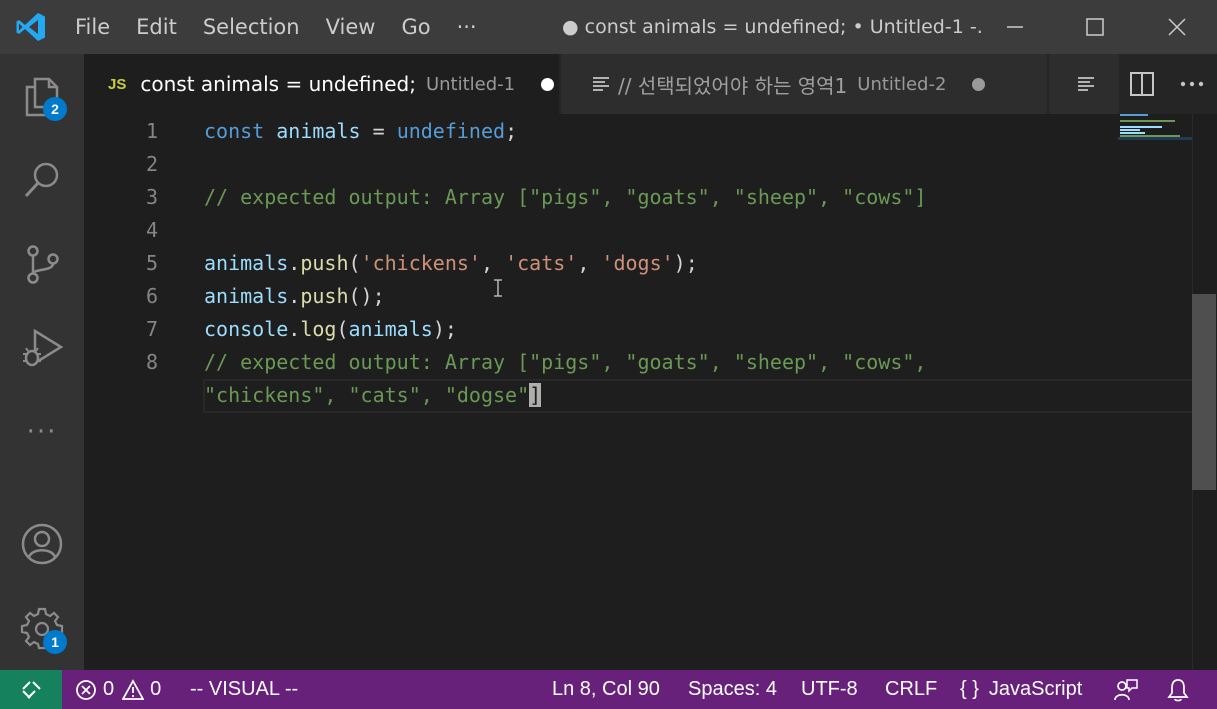 This screenshot has width=1217, height=709. I want to click on warning-icon, so click(133, 689).